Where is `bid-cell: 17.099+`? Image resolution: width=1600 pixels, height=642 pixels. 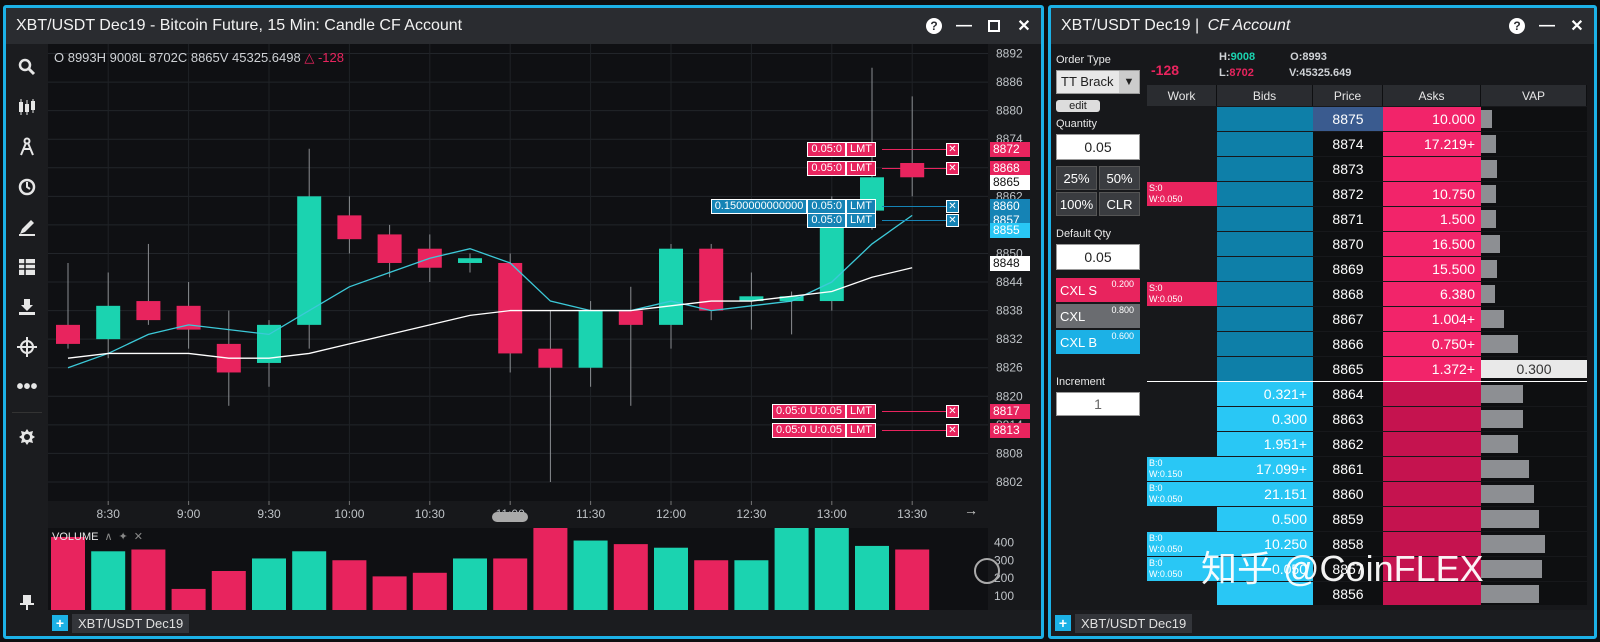 bid-cell: 17.099+ is located at coordinates (1265, 469).